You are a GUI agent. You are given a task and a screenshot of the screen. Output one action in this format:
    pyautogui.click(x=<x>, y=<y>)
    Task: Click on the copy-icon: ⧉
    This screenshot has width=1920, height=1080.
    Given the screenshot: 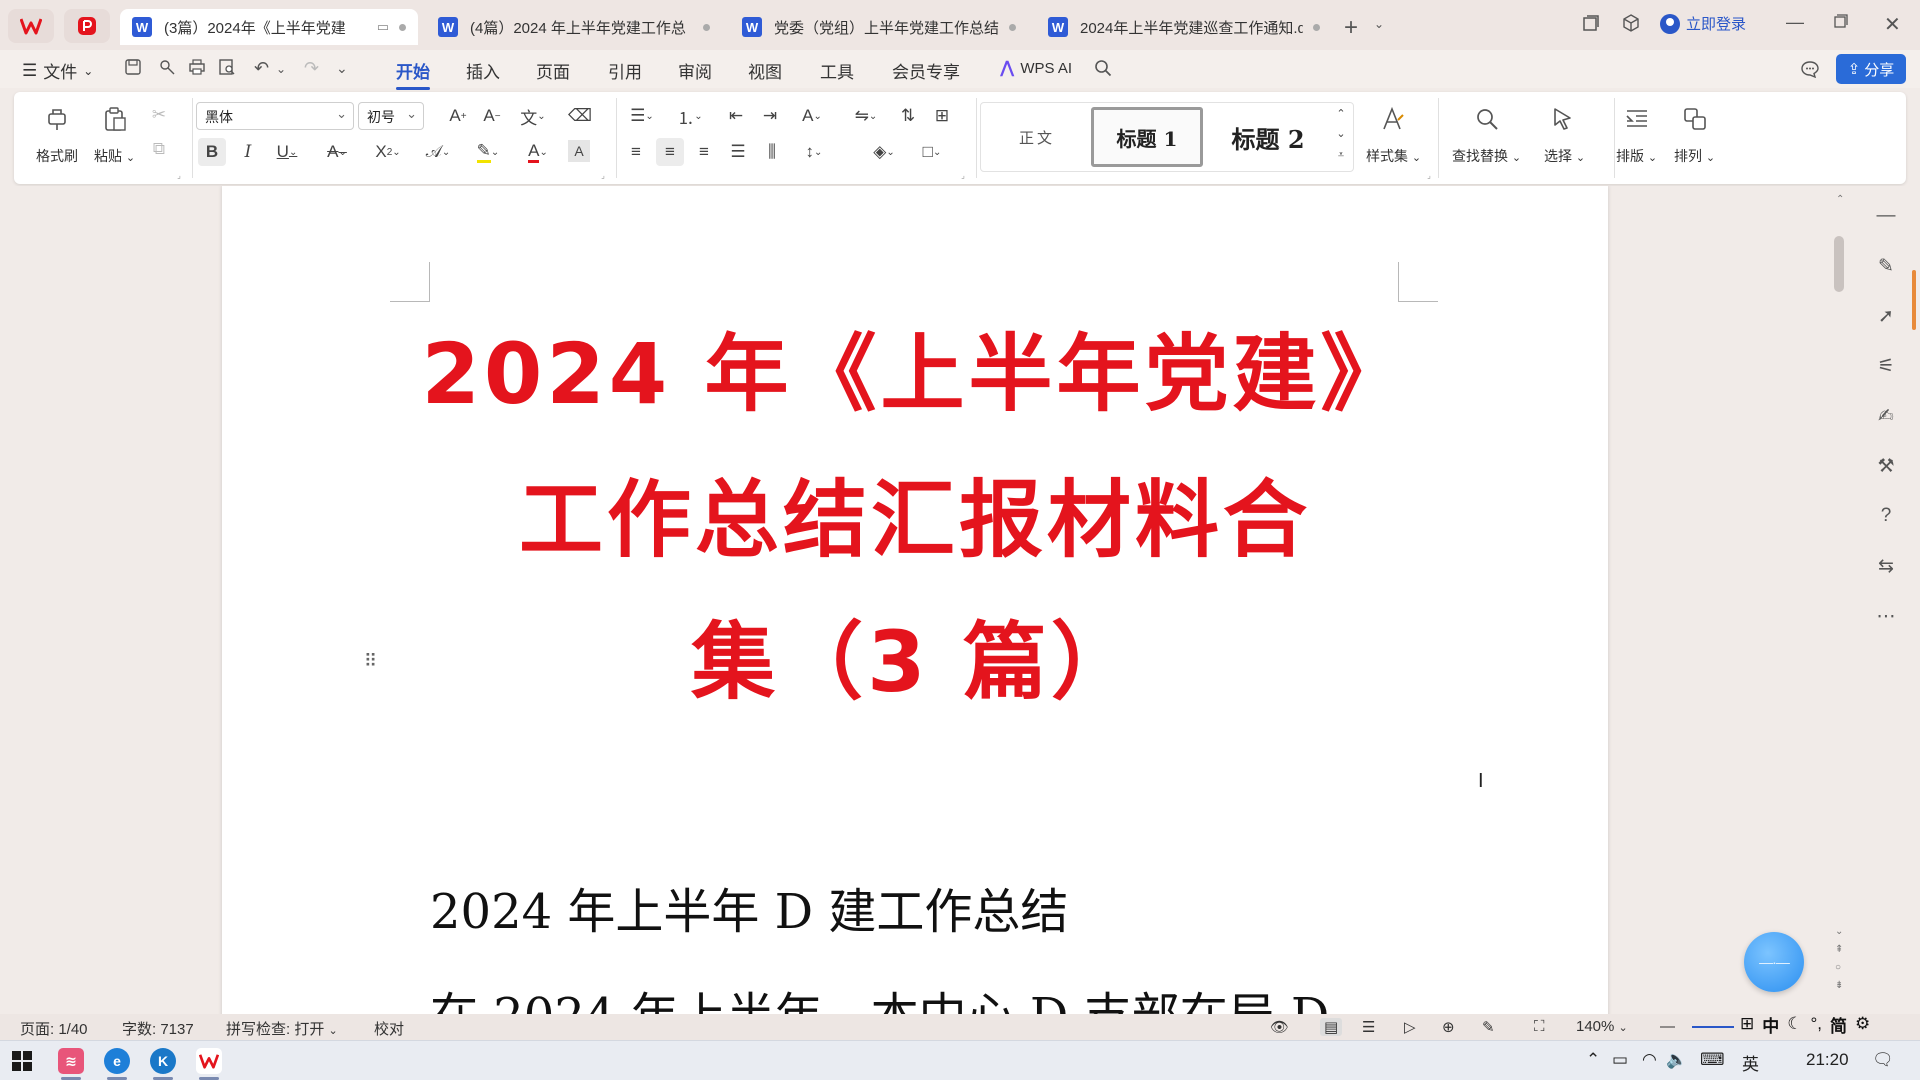 What is the action you would take?
    pyautogui.click(x=159, y=149)
    